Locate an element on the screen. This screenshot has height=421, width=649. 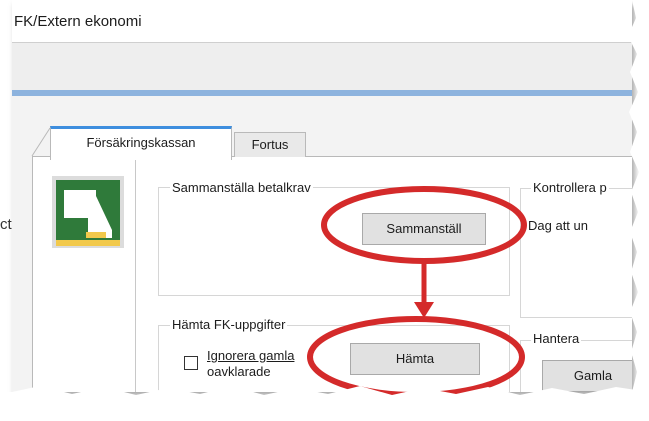
ignorera-label-line1: Ignorera gamla is located at coordinates (251, 355).